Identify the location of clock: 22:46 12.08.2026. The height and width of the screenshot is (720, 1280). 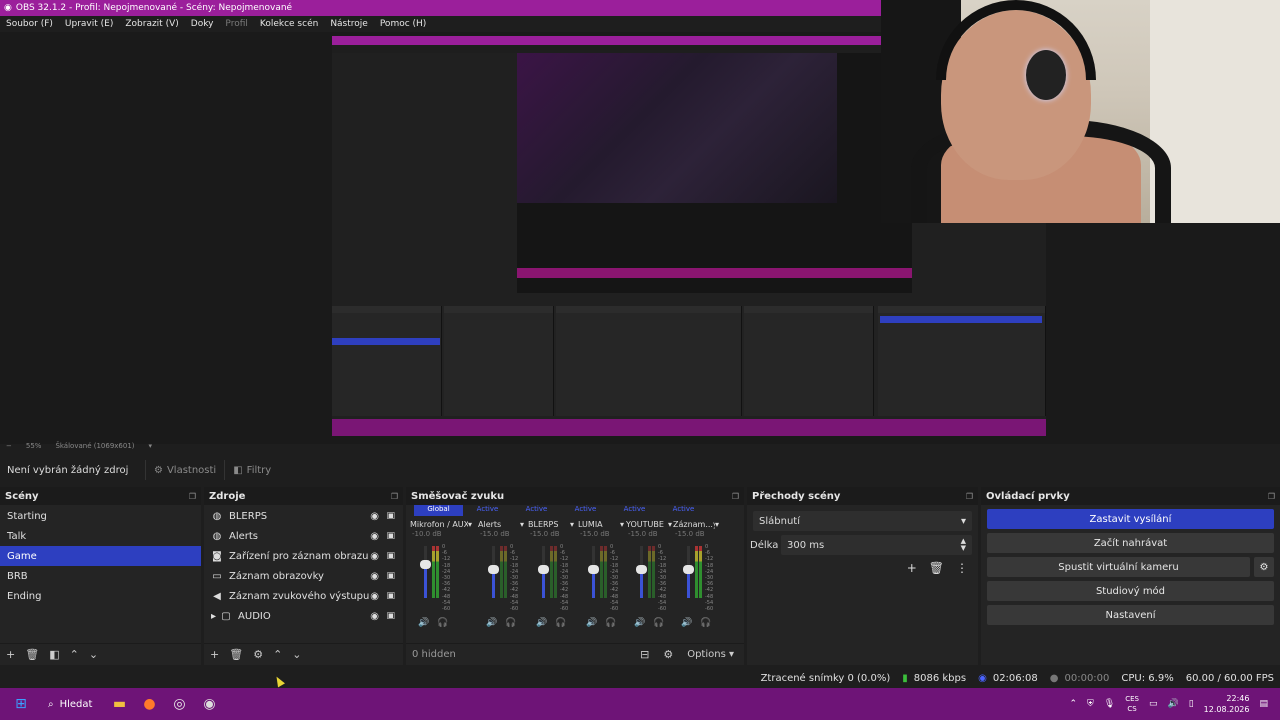
(1227, 704).